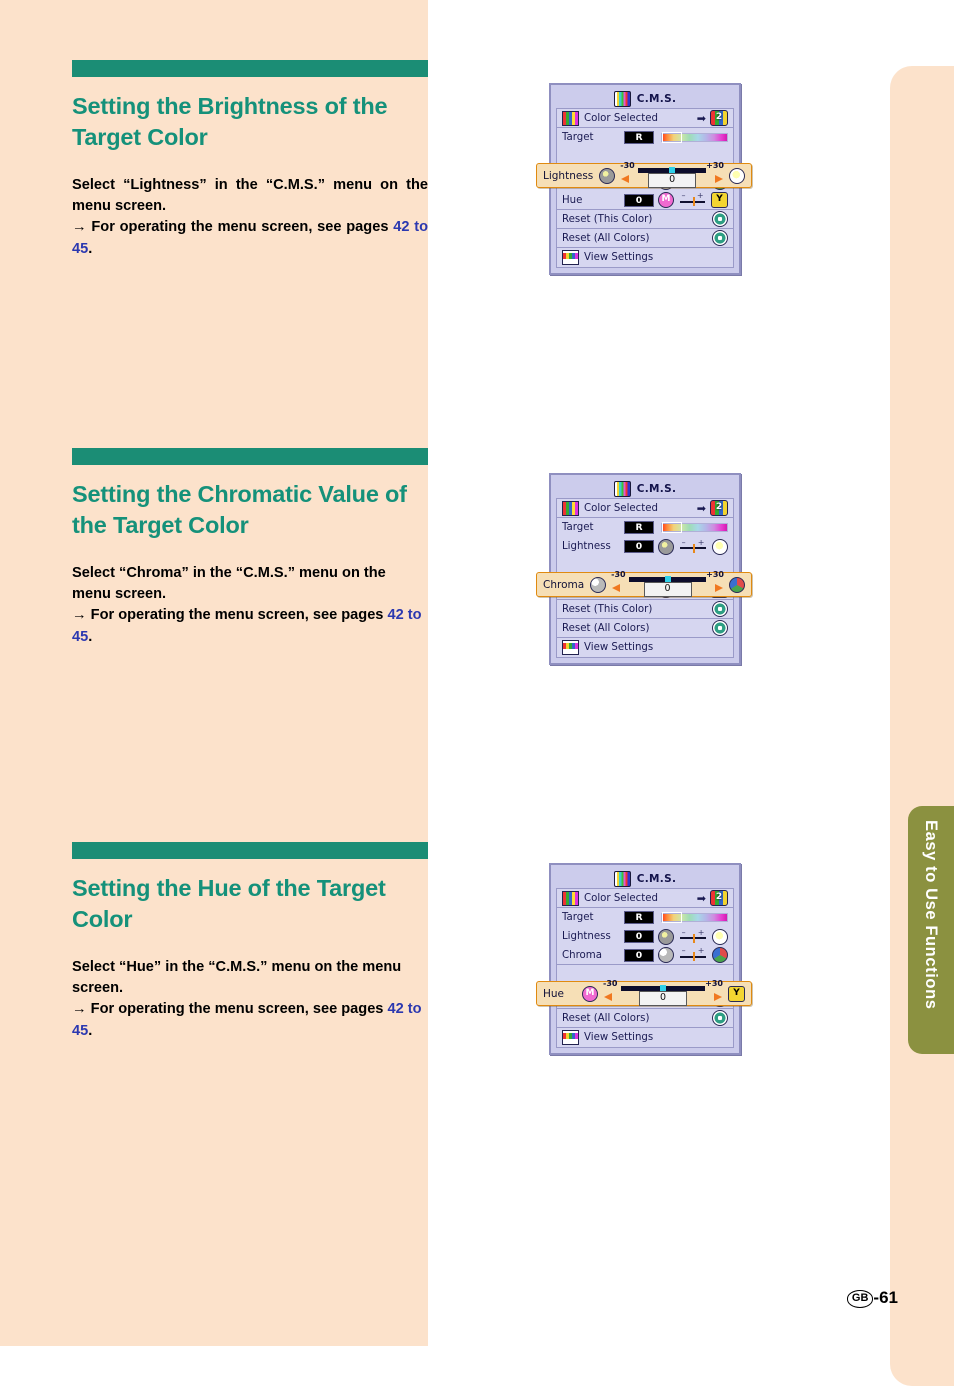  I want to click on hue-value-box: 0, so click(663, 998).